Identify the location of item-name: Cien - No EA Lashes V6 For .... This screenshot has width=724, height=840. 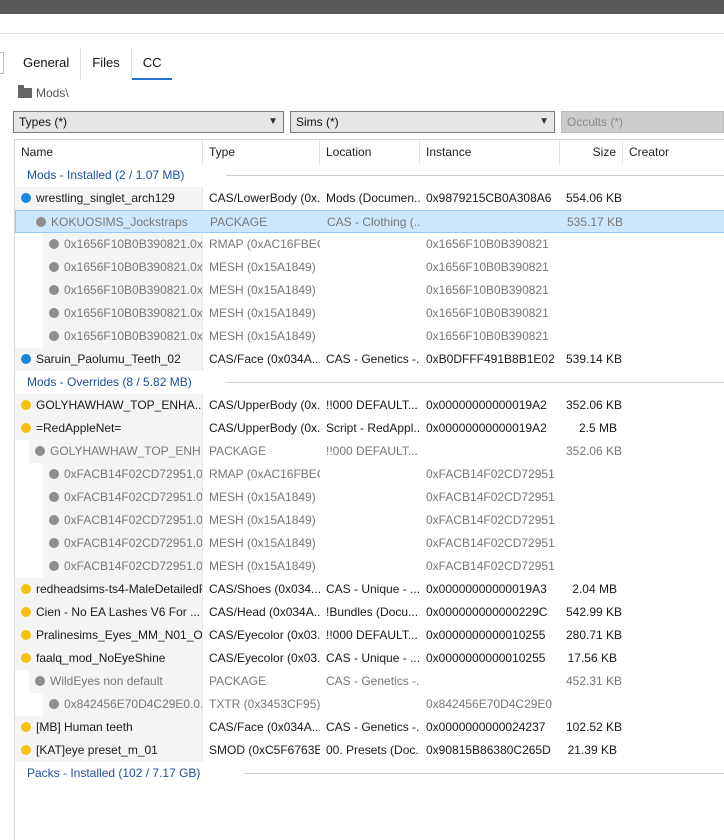
(118, 612).